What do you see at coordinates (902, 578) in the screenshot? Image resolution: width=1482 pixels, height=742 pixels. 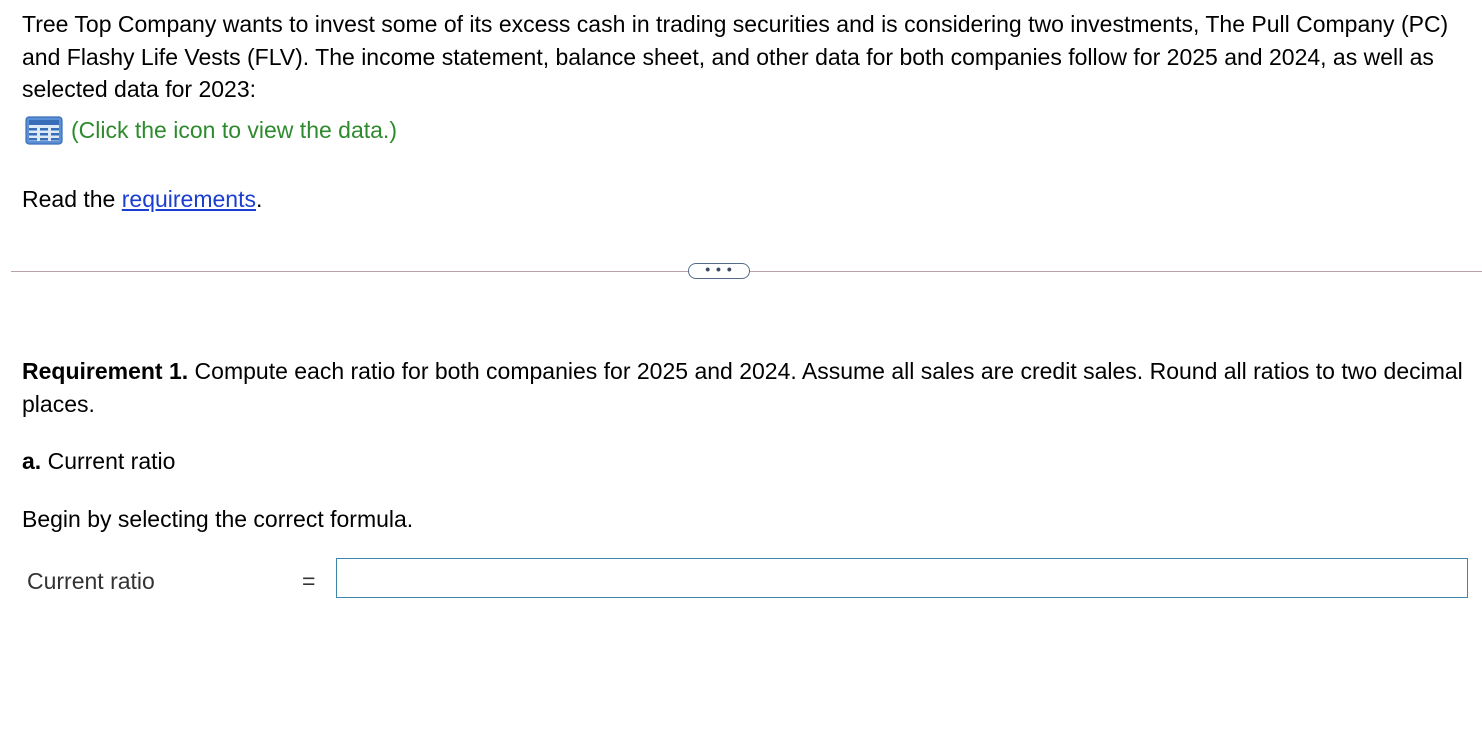 I see `formula-input` at bounding box center [902, 578].